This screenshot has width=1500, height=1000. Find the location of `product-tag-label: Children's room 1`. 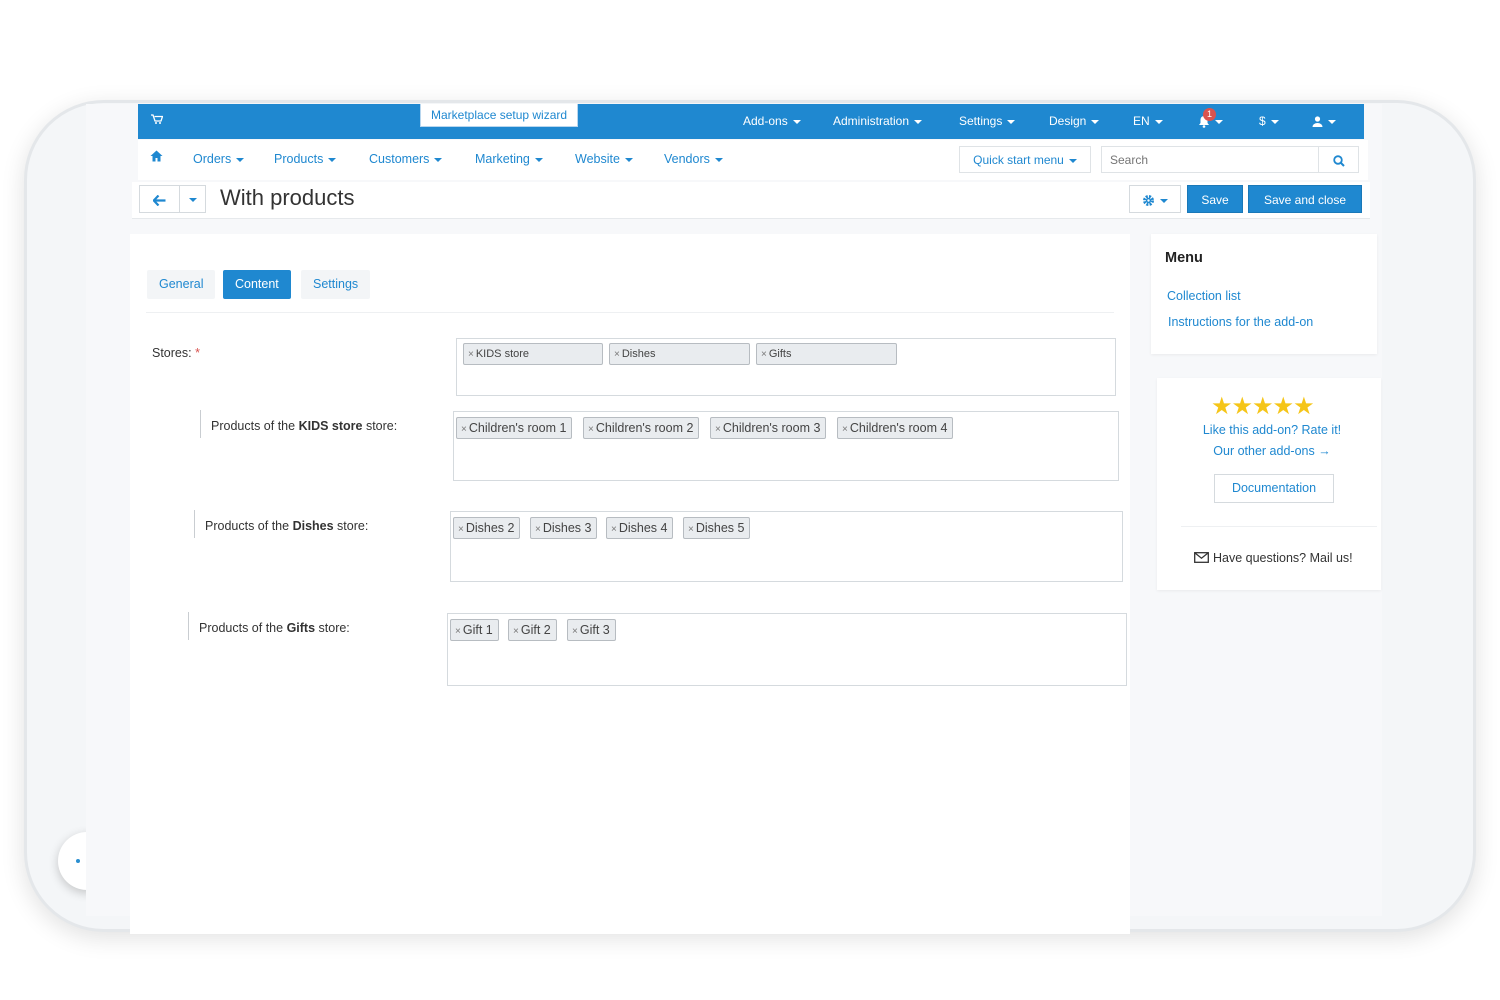

product-tag-label: Children's room 1 is located at coordinates (517, 428).